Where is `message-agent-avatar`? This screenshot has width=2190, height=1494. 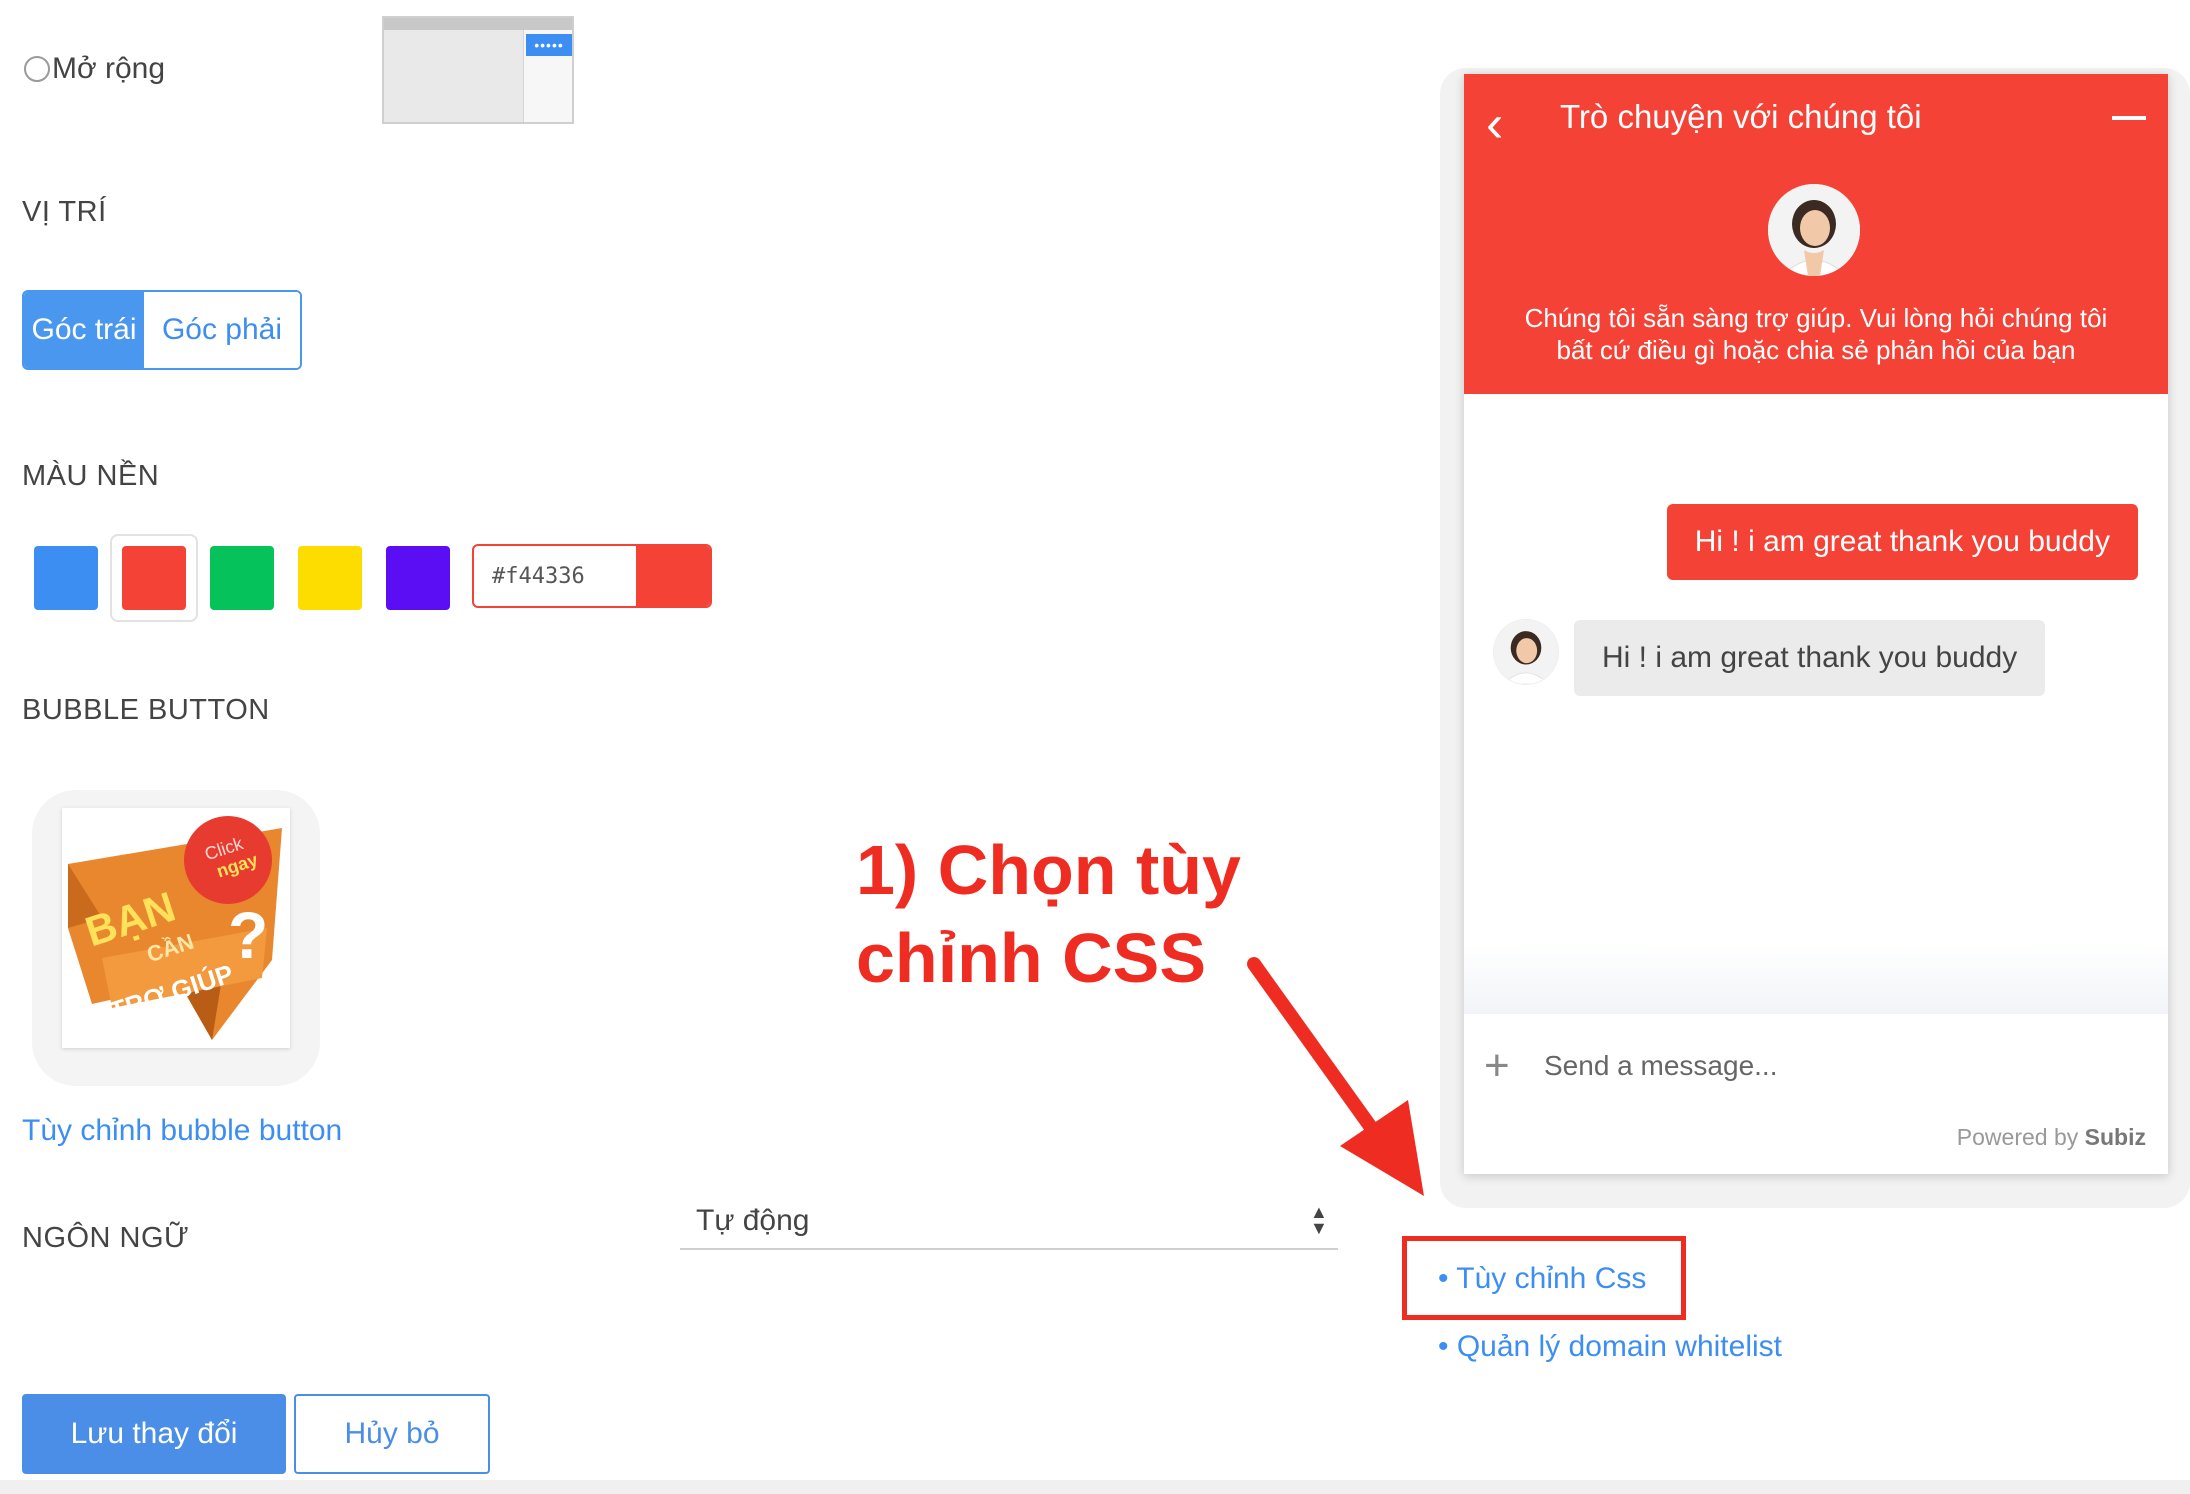
message-agent-avatar is located at coordinates (1526, 652).